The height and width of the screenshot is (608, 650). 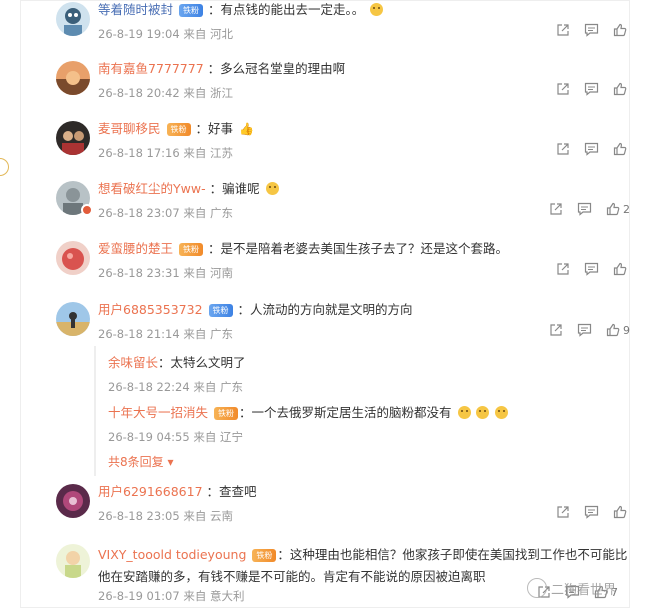 What do you see at coordinates (177, 373) in the screenshot?
I see `reply-item: 余味留长：太特么文明了 26-8-18 22:24 来自 广东` at bounding box center [177, 373].